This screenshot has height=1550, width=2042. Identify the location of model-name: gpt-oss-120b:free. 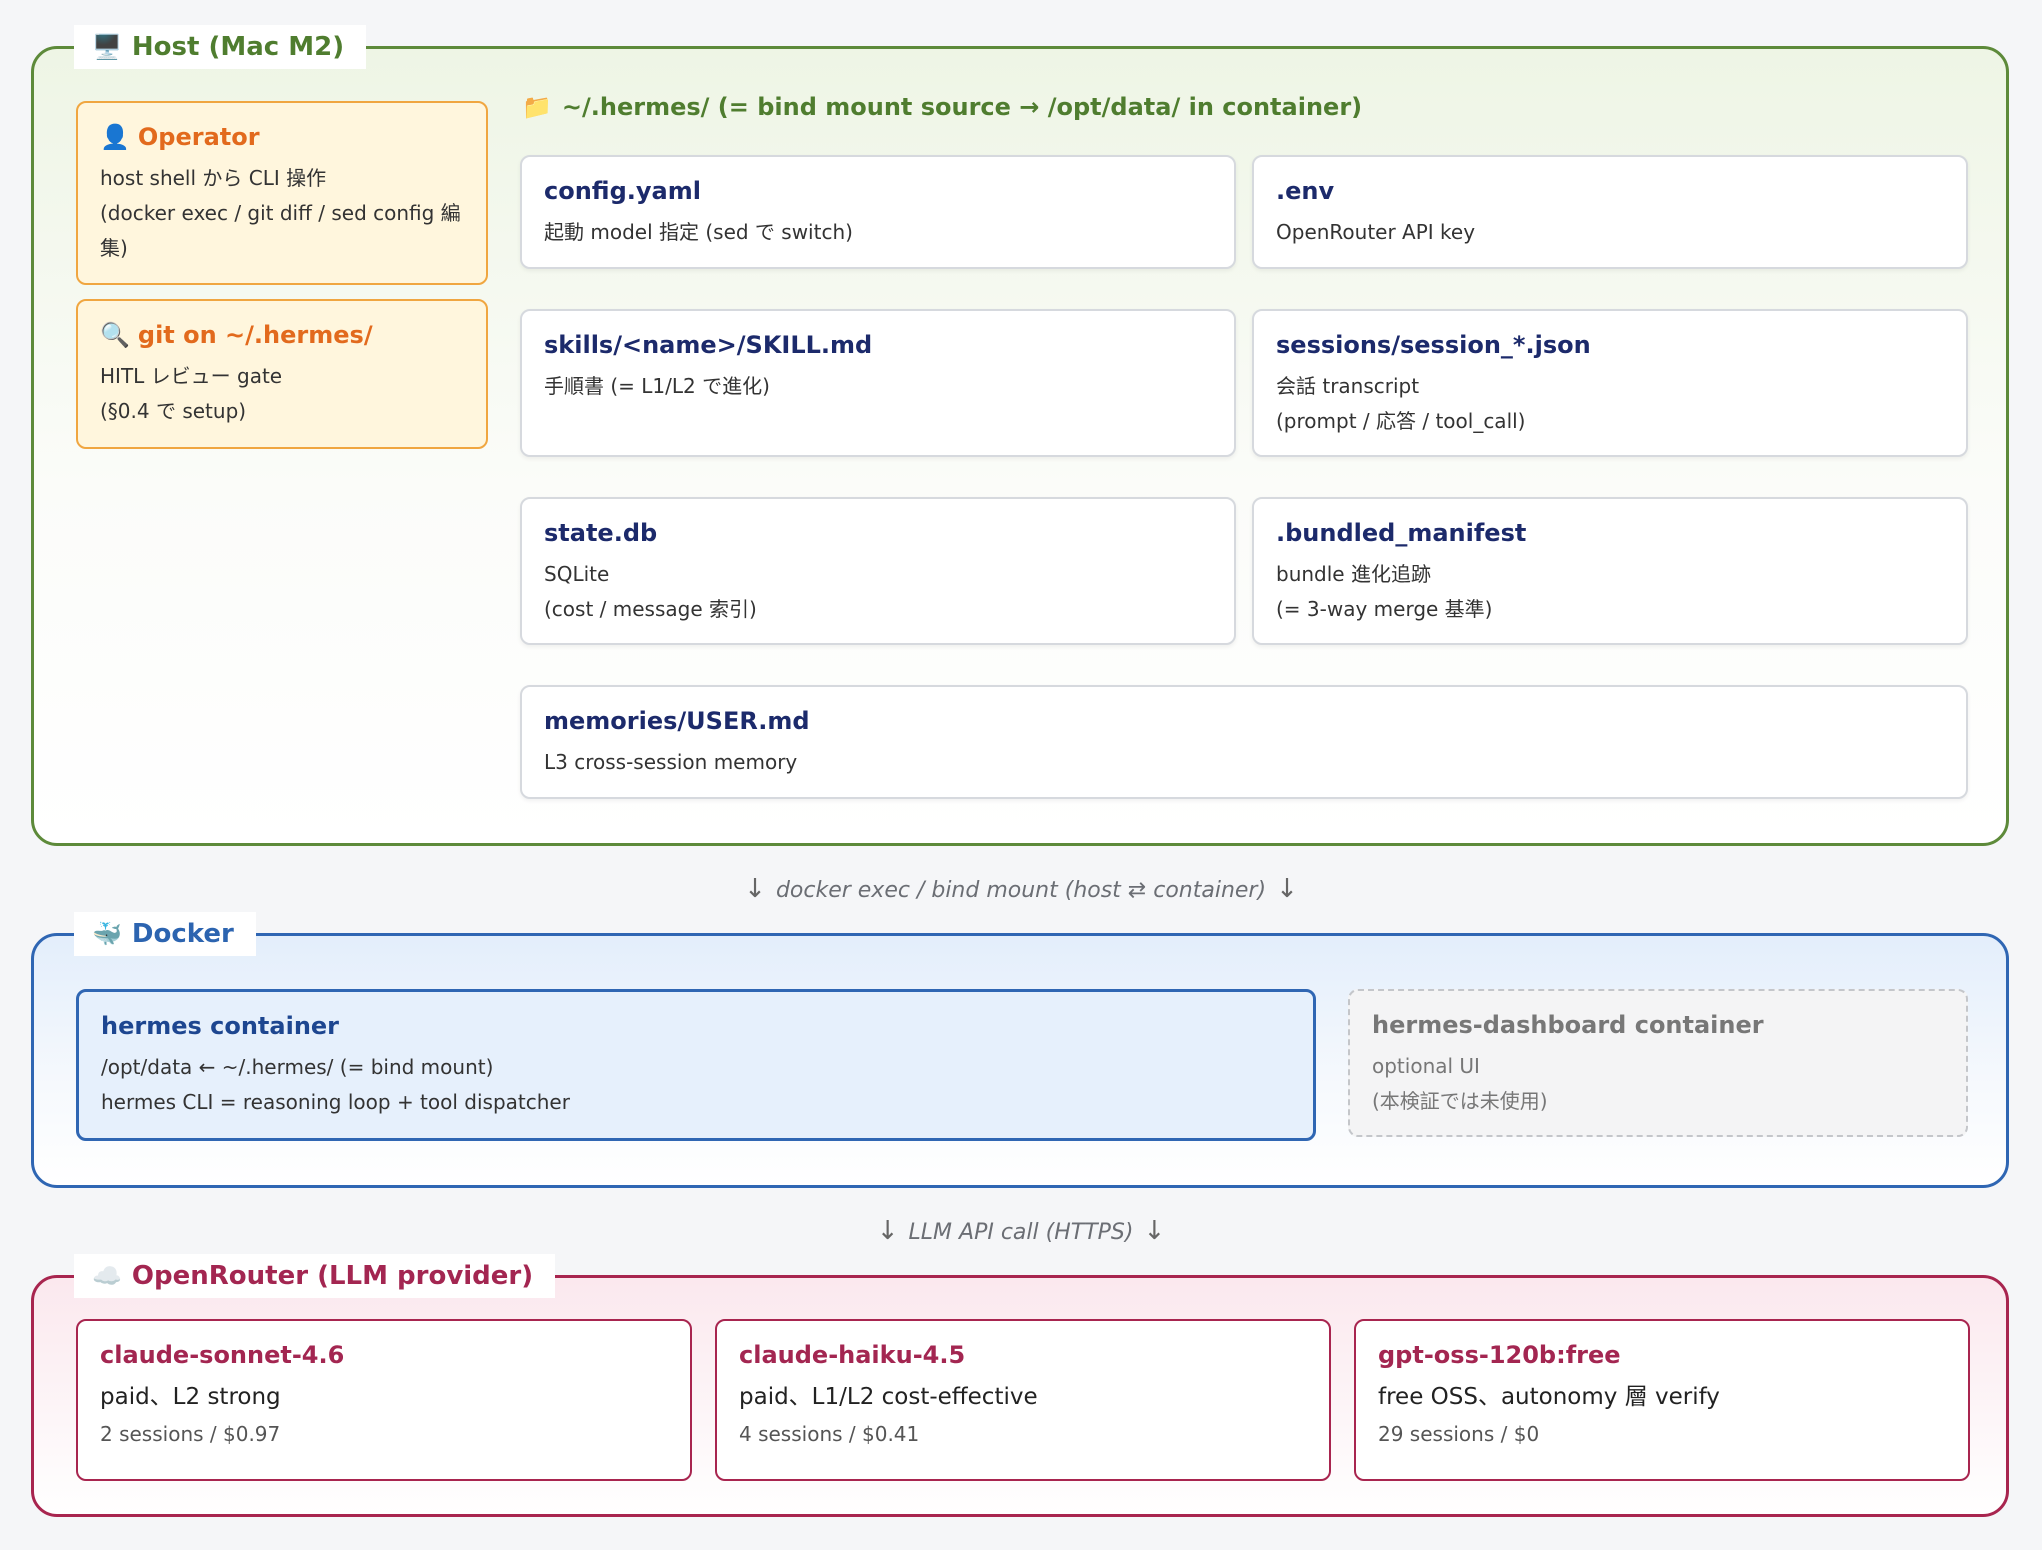
(1499, 1355).